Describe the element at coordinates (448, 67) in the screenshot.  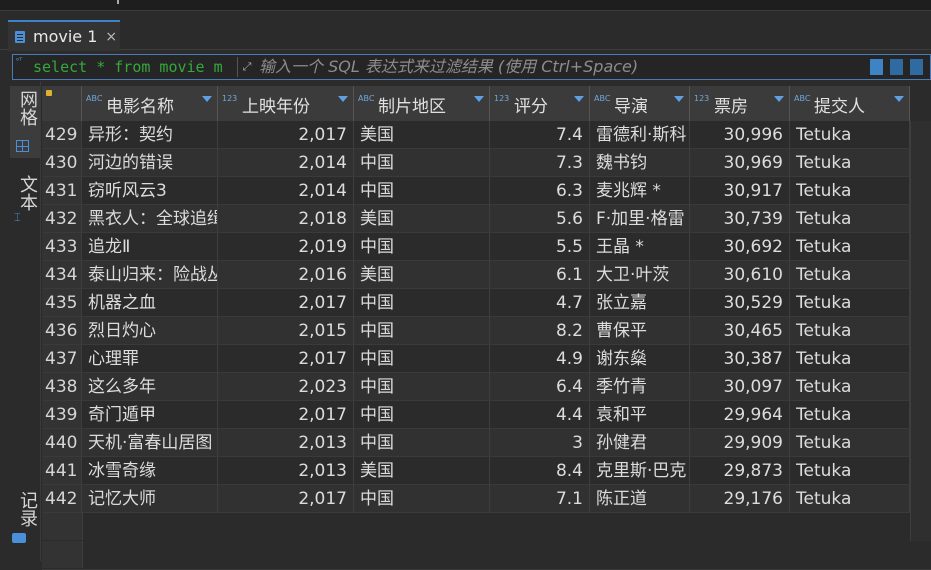
I see `filter-input: 输入一个 SQL 表达式来过滤结果 (使用 Ctrl+Space)` at that location.